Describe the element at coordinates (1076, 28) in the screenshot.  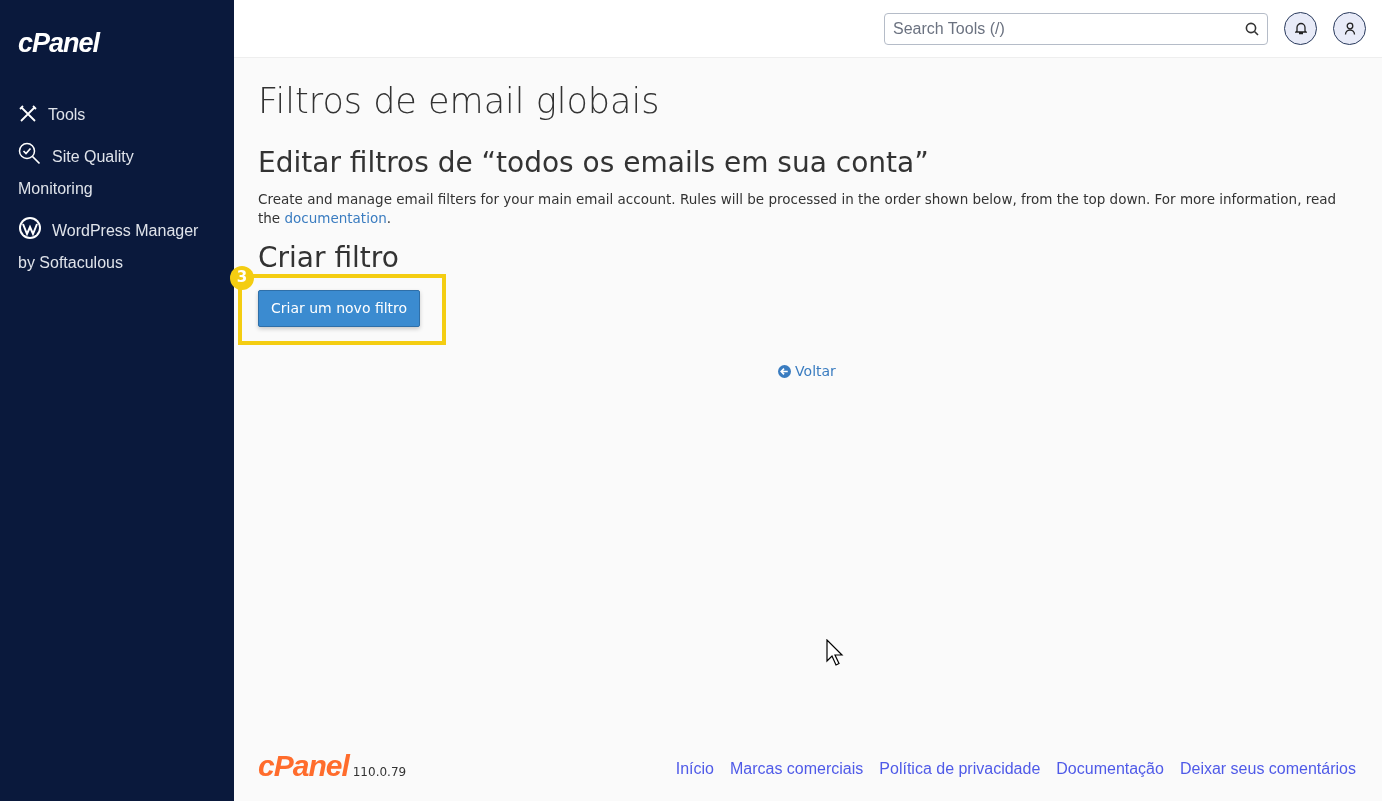
I see `search-field: Search Tools (/)` at that location.